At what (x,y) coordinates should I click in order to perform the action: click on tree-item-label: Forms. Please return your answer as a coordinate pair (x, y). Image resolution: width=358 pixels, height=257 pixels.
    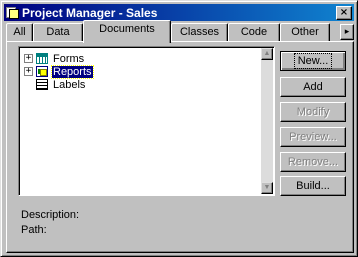
    Looking at the image, I should click on (69, 58).